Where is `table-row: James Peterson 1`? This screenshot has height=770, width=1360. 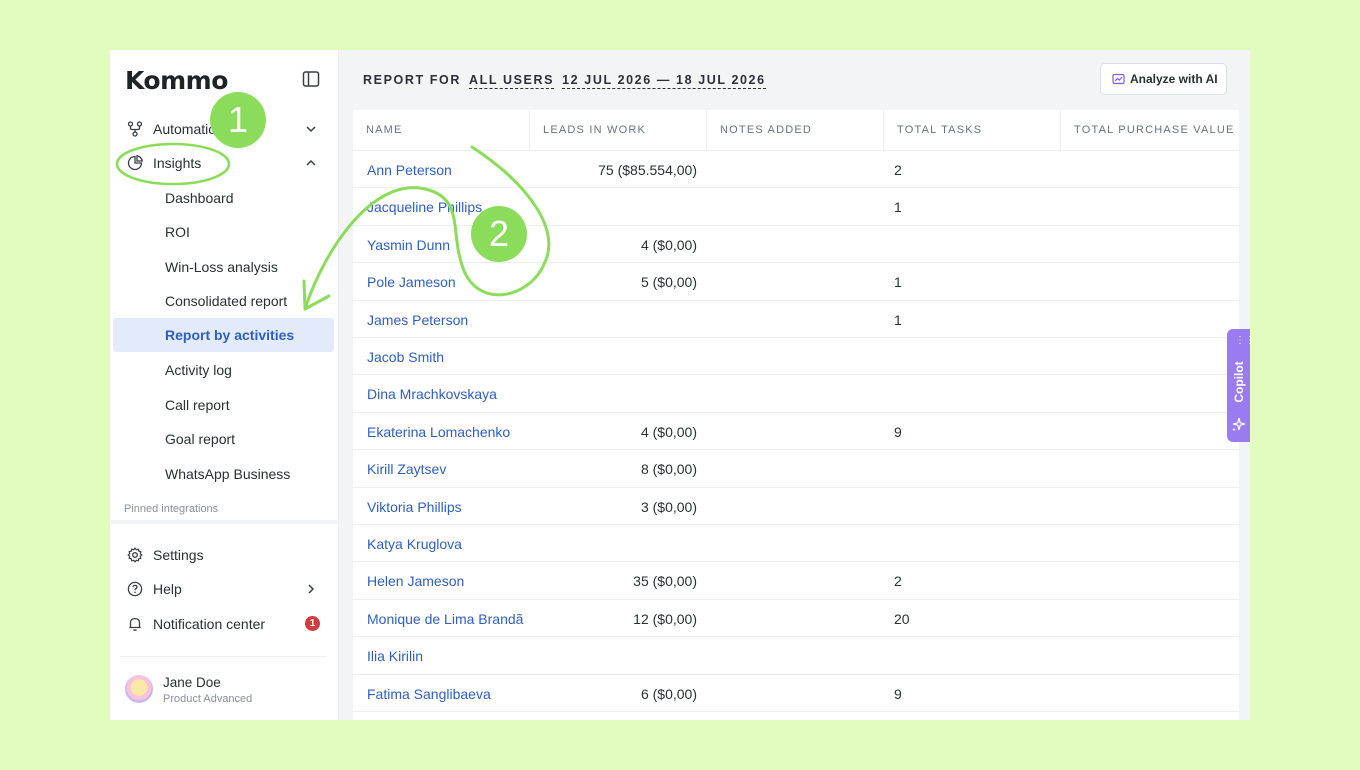 table-row: James Peterson 1 is located at coordinates (796, 319).